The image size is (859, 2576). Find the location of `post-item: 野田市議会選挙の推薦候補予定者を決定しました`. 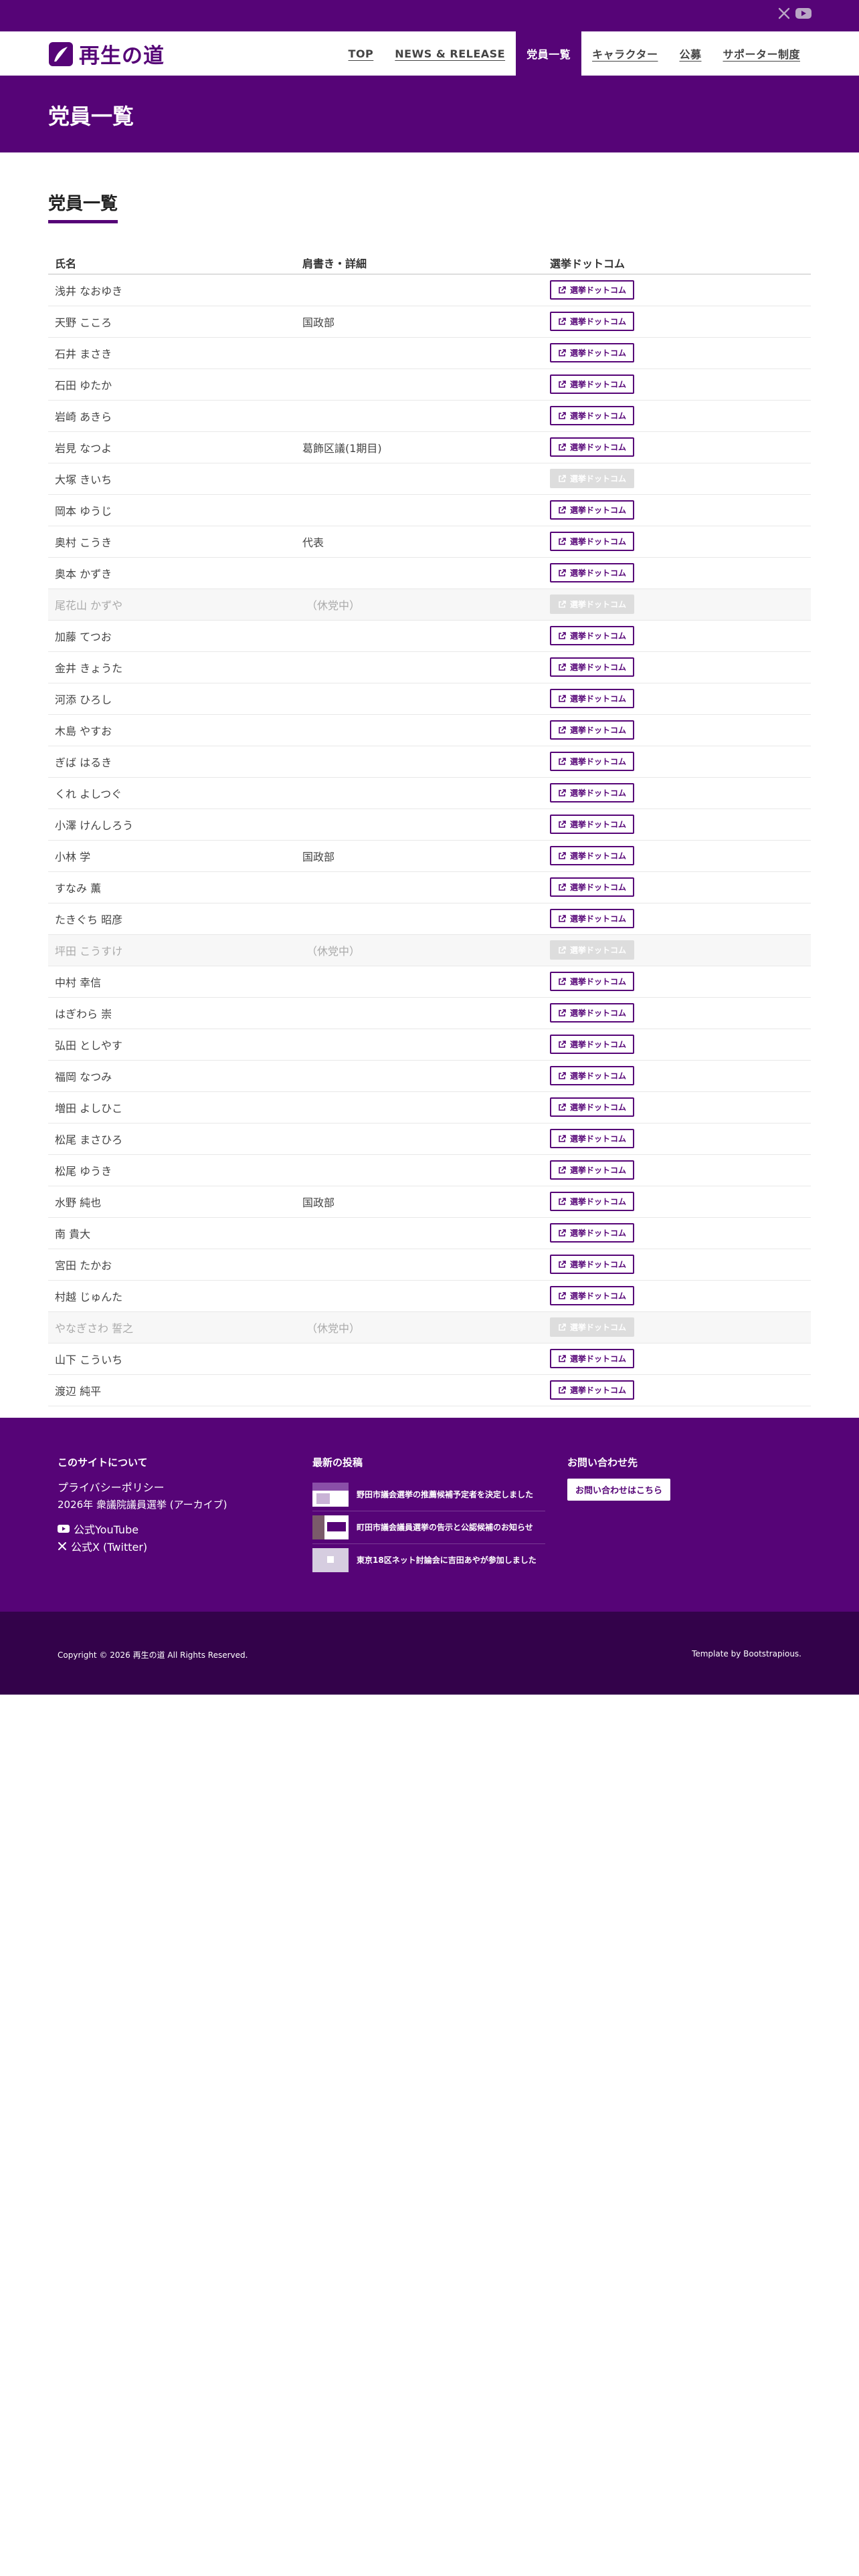

post-item: 野田市議会選挙の推薦候補予定者を決定しました is located at coordinates (428, 1495).